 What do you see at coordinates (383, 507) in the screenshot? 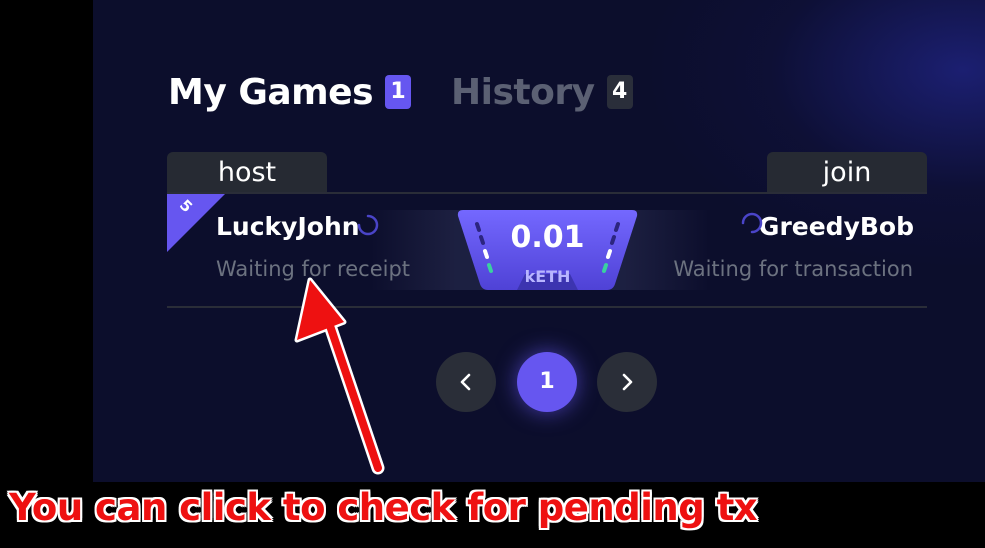
I see `annotation-caption: You can click to check for pending tx` at bounding box center [383, 507].